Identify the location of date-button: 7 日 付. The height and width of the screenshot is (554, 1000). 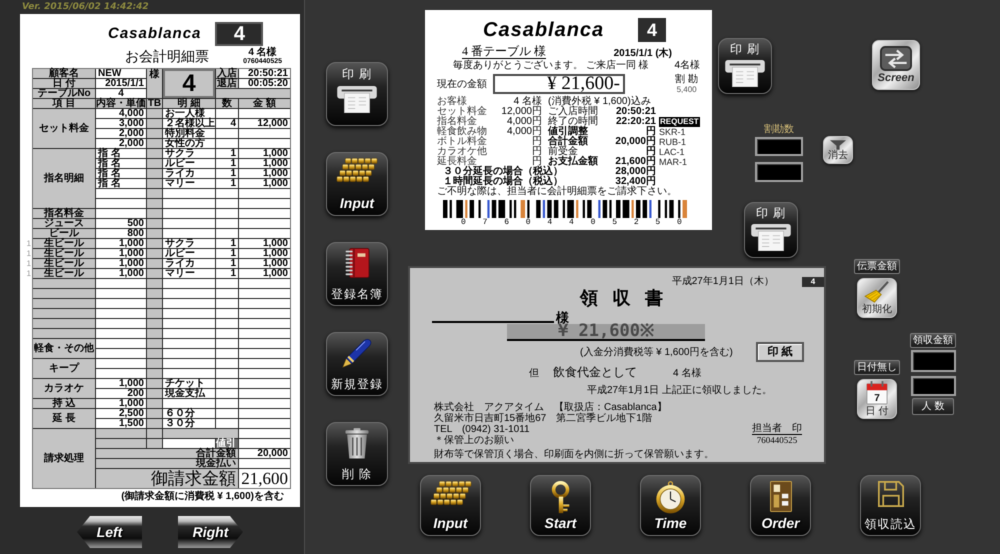
(877, 399).